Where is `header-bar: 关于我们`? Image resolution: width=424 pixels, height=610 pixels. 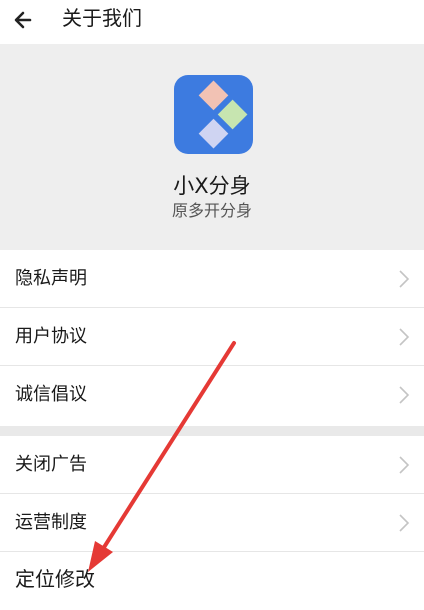
header-bar: 关于我们 is located at coordinates (212, 22).